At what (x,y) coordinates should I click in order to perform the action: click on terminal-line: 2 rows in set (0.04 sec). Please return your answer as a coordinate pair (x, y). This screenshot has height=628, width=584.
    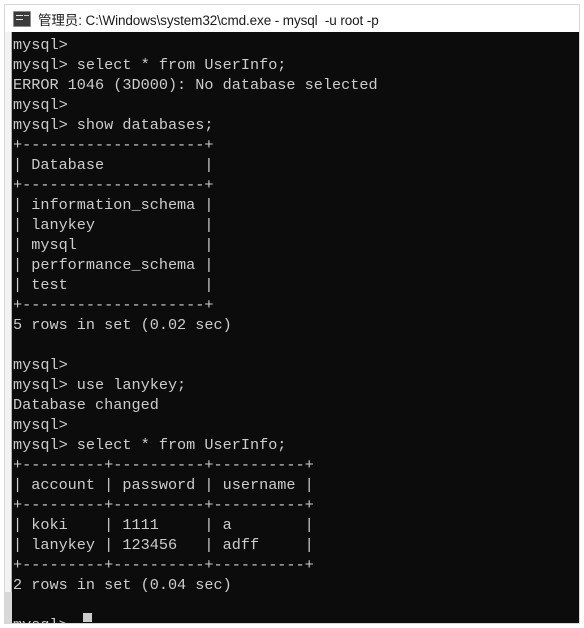
    Looking at the image, I should click on (122, 585).